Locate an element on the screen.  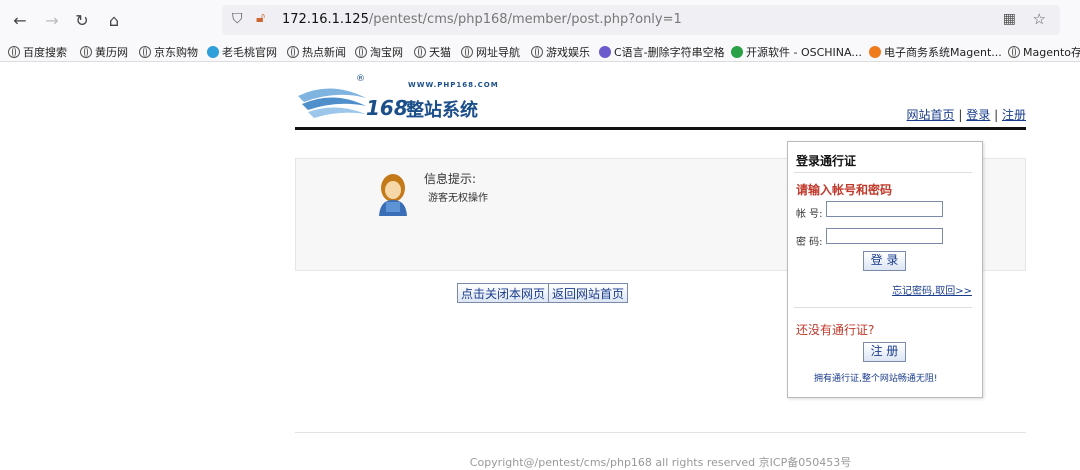
back-home-button: 返回网站首页 is located at coordinates (588, 293).